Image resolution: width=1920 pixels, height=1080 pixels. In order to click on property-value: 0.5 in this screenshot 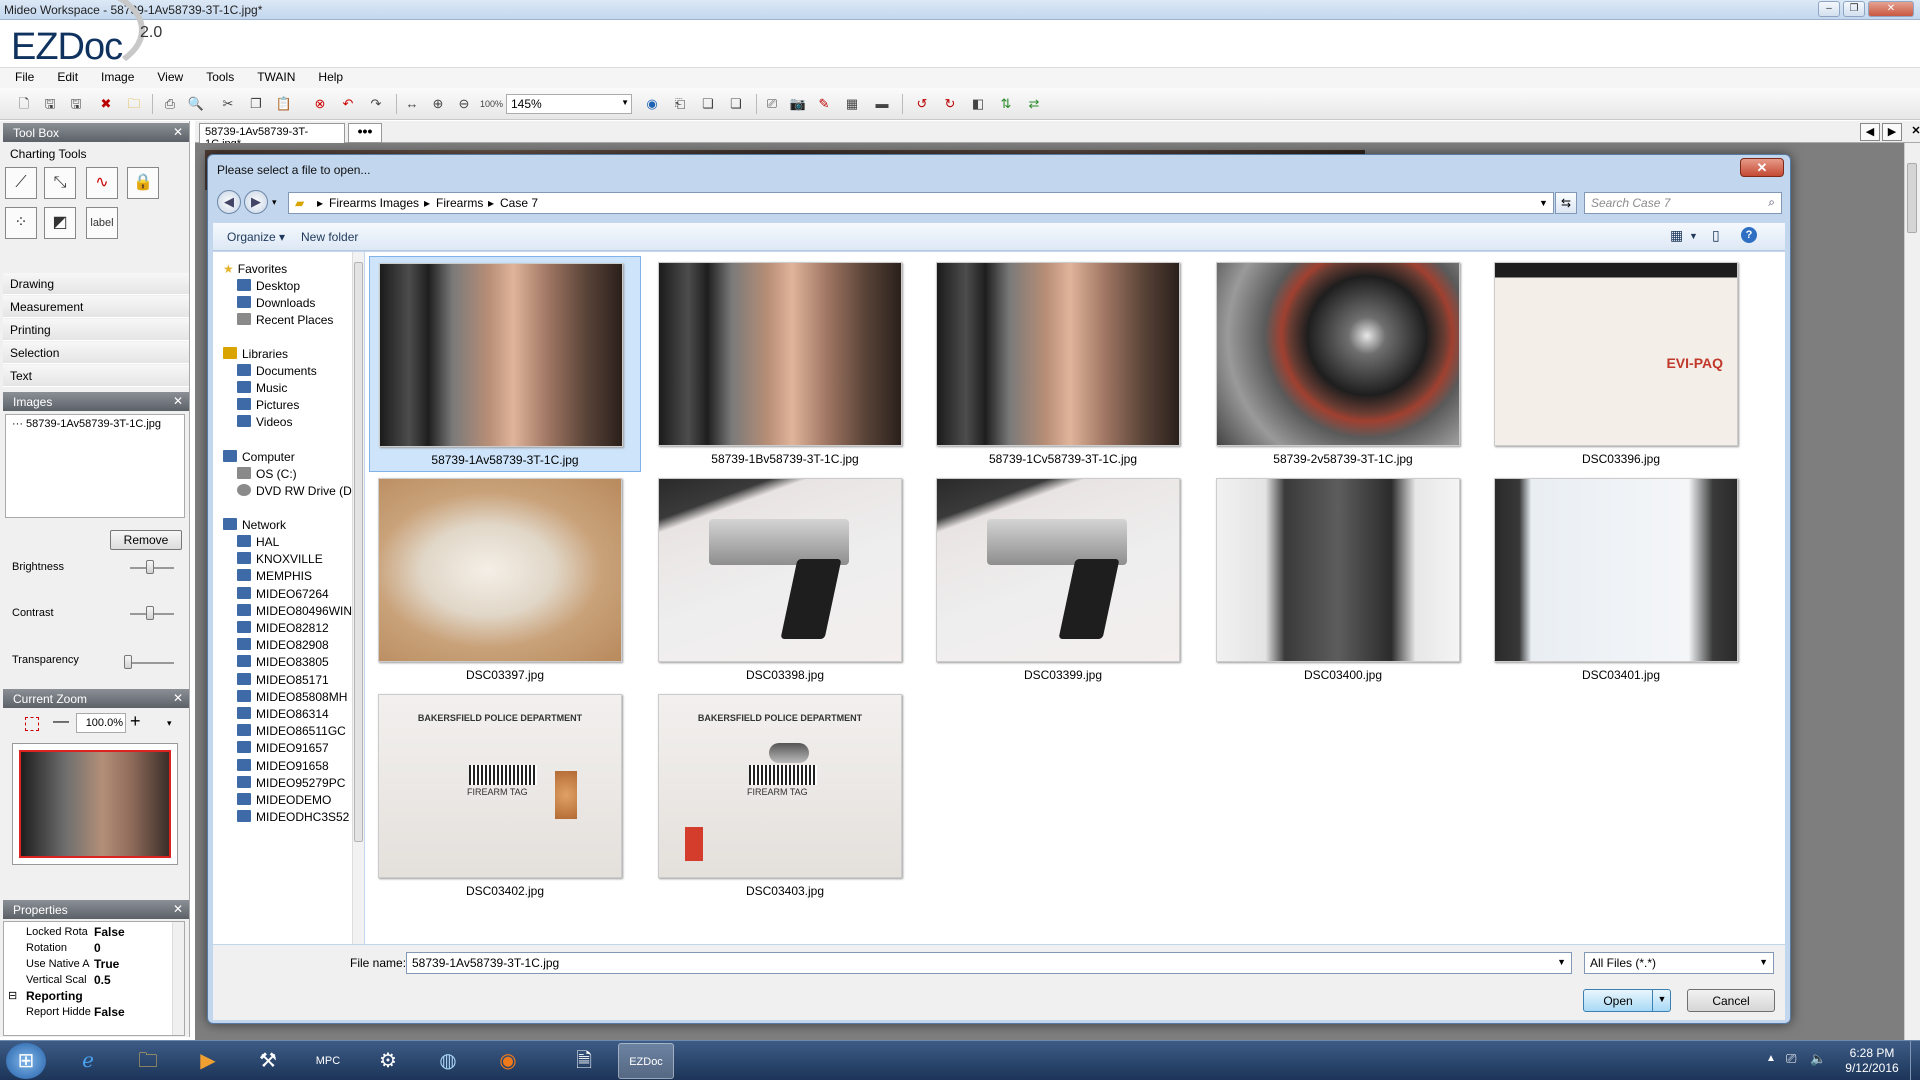, I will do `click(102, 980)`.